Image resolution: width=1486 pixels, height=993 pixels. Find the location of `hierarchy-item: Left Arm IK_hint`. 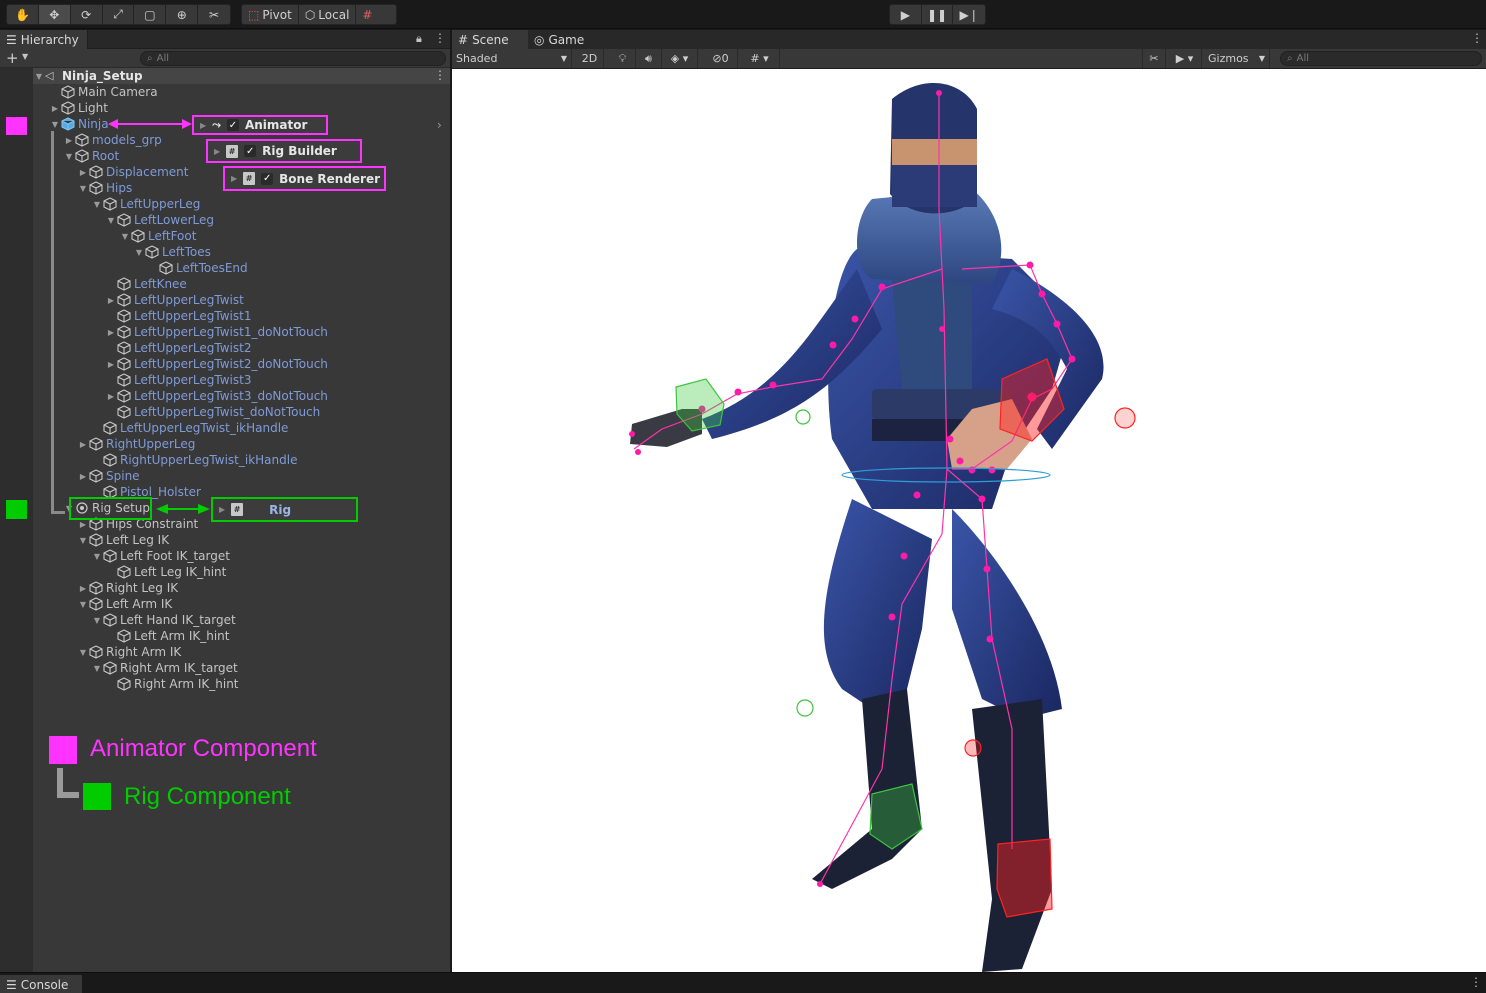

hierarchy-item: Left Arm IK_hint is located at coordinates (167, 636).